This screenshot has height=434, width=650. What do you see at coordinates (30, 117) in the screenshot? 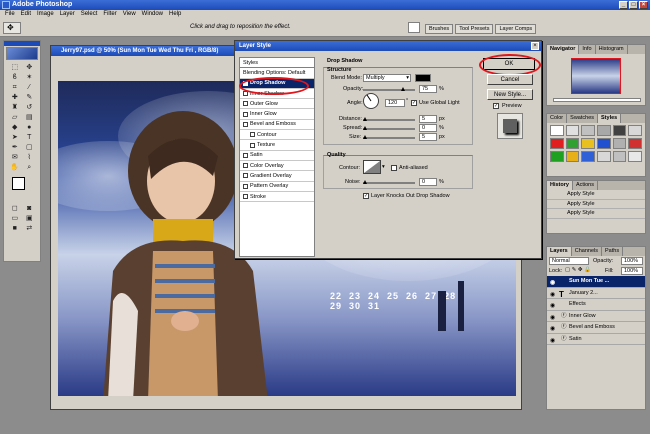
I see `gradient-tool-icon: ▤` at bounding box center [30, 117].